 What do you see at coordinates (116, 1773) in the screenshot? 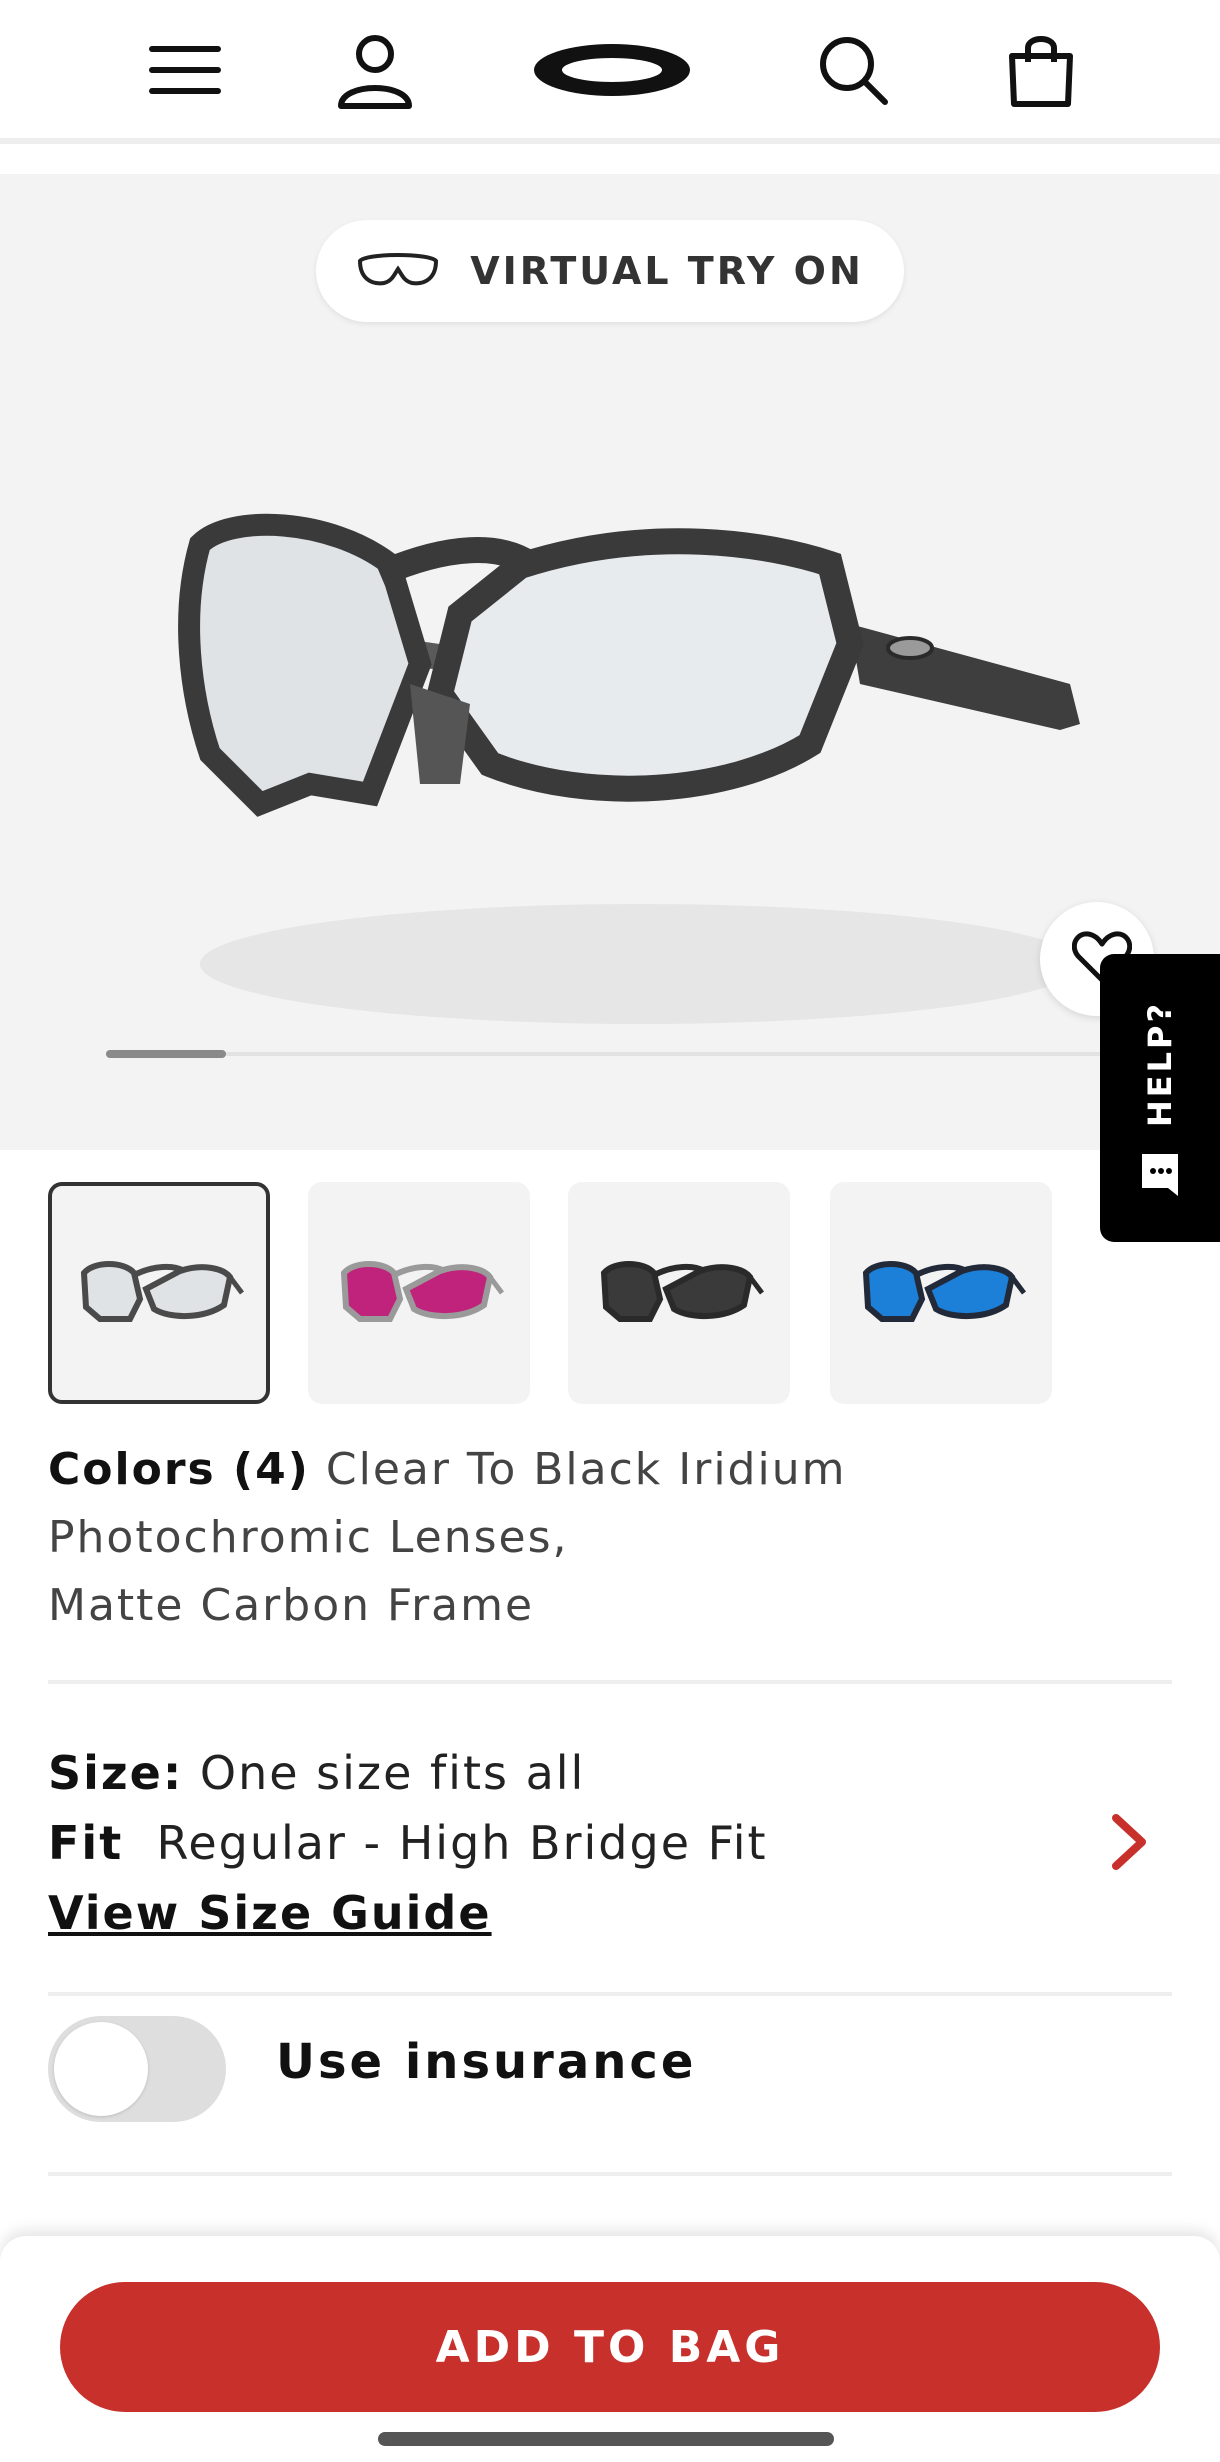
I see `size-label: Size:` at bounding box center [116, 1773].